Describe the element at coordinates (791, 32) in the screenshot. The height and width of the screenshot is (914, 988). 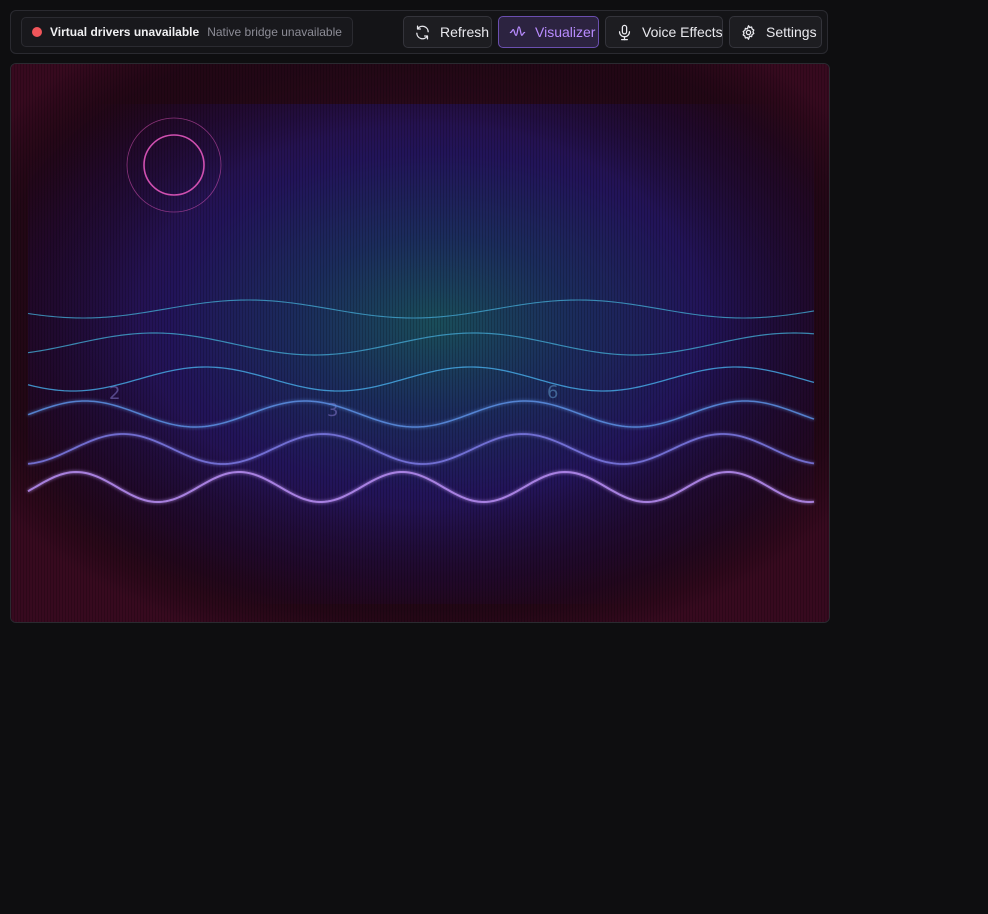
I see `settings-button-label: Settings` at that location.